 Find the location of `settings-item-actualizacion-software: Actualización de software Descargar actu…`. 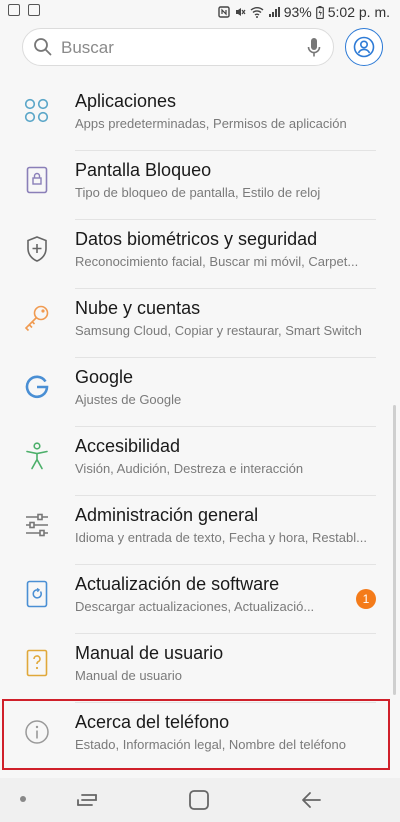

settings-item-actualizacion-software: Actualización de software Descargar actu… is located at coordinates (200, 599).